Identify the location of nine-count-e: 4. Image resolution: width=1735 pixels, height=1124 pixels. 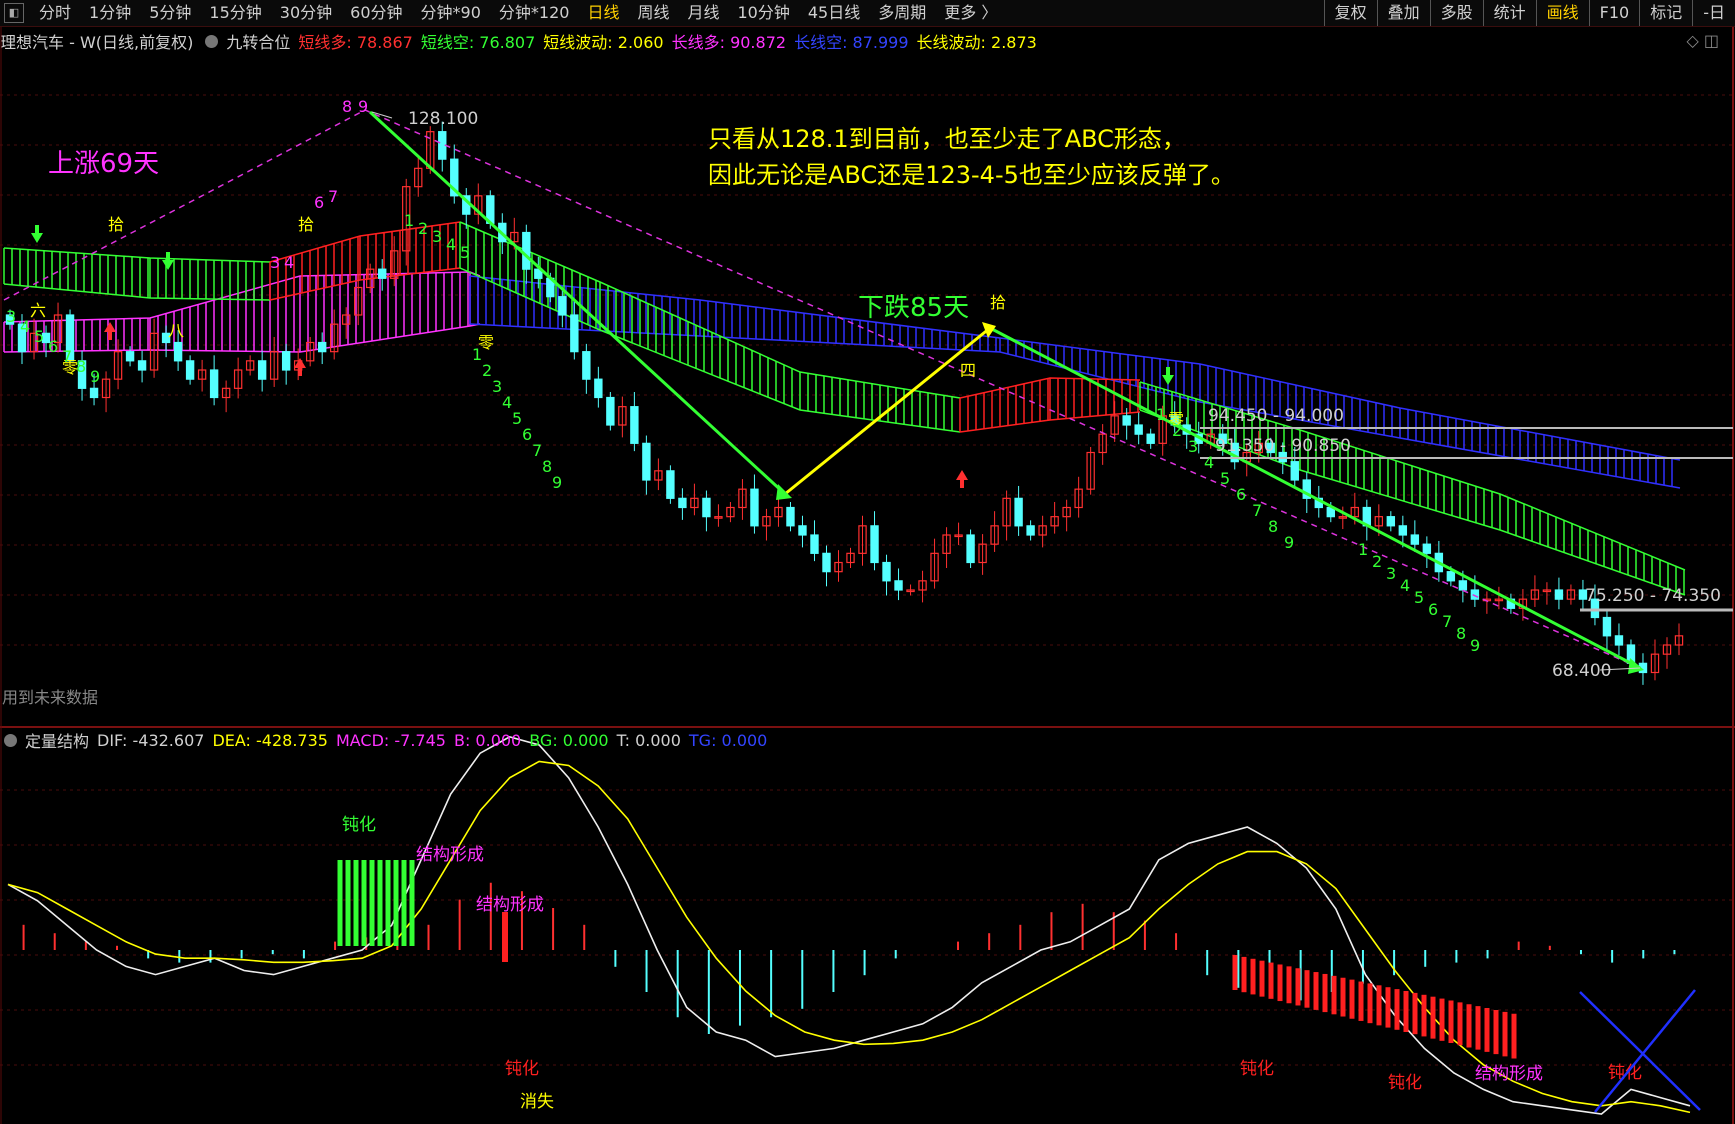
(289, 262).